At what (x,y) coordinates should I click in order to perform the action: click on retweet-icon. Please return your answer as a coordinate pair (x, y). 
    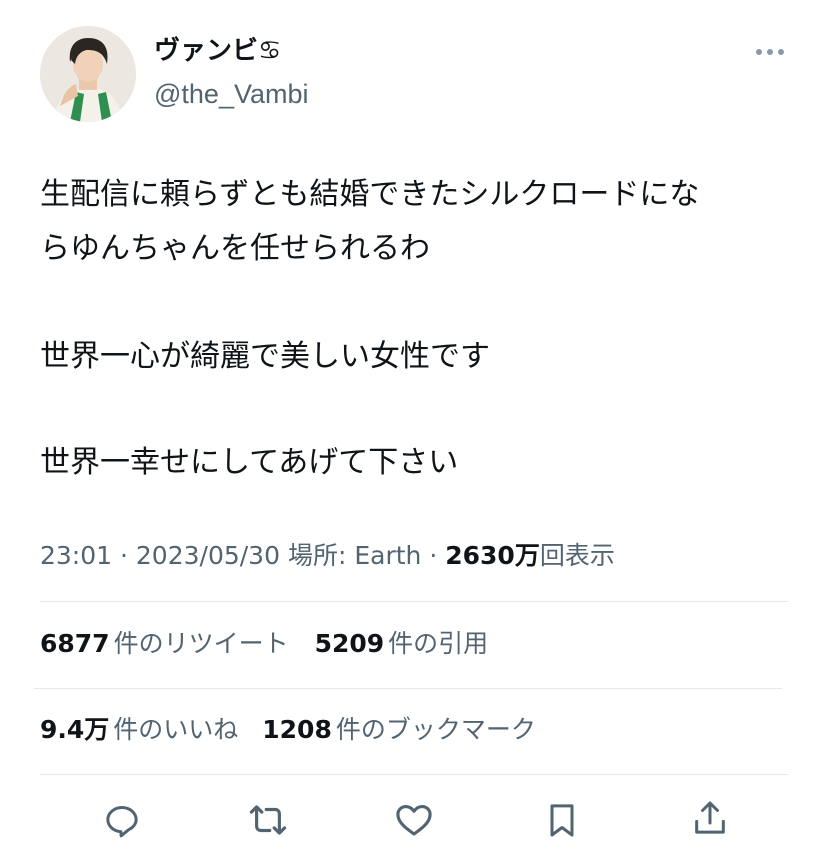
    Looking at the image, I should click on (268, 820).